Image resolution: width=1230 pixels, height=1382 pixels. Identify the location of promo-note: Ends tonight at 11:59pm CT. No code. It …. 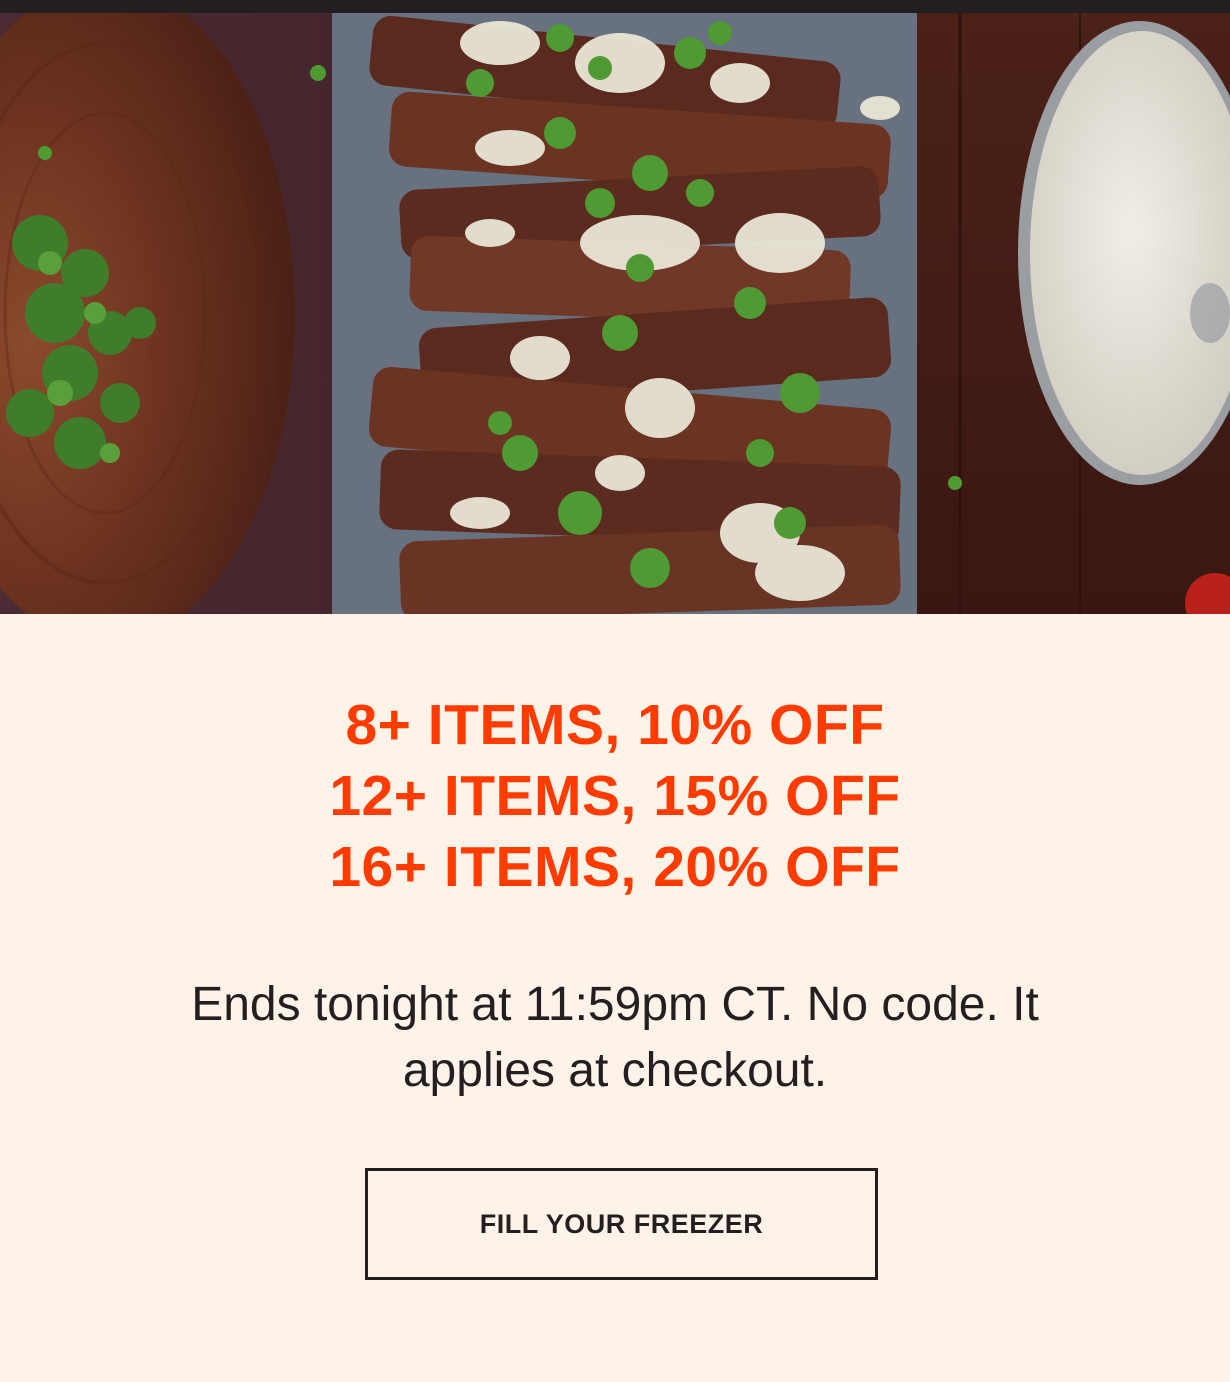
(615, 1037).